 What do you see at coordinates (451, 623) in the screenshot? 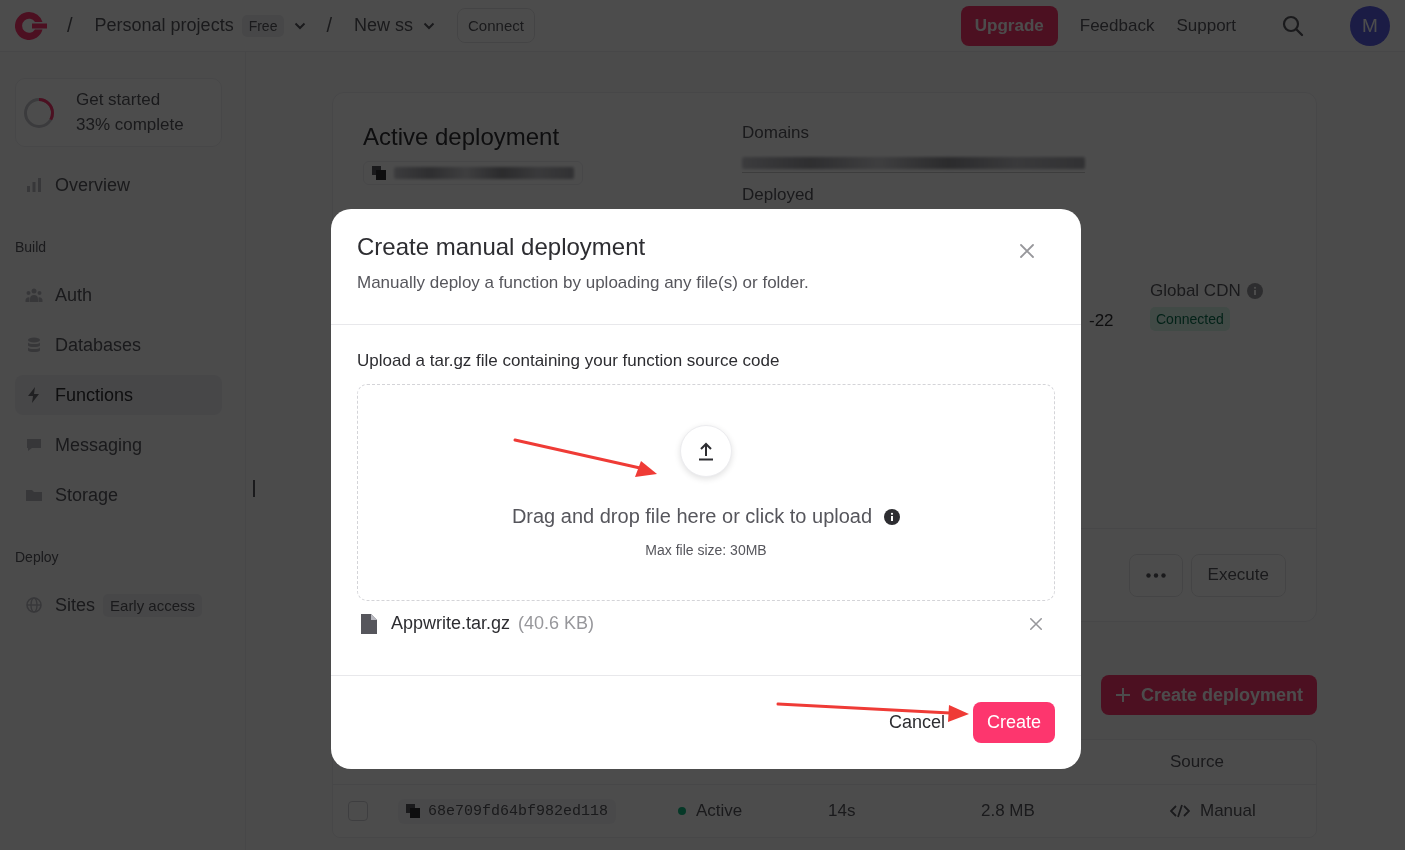
I see `file-name: Appwrite.tar.gz` at bounding box center [451, 623].